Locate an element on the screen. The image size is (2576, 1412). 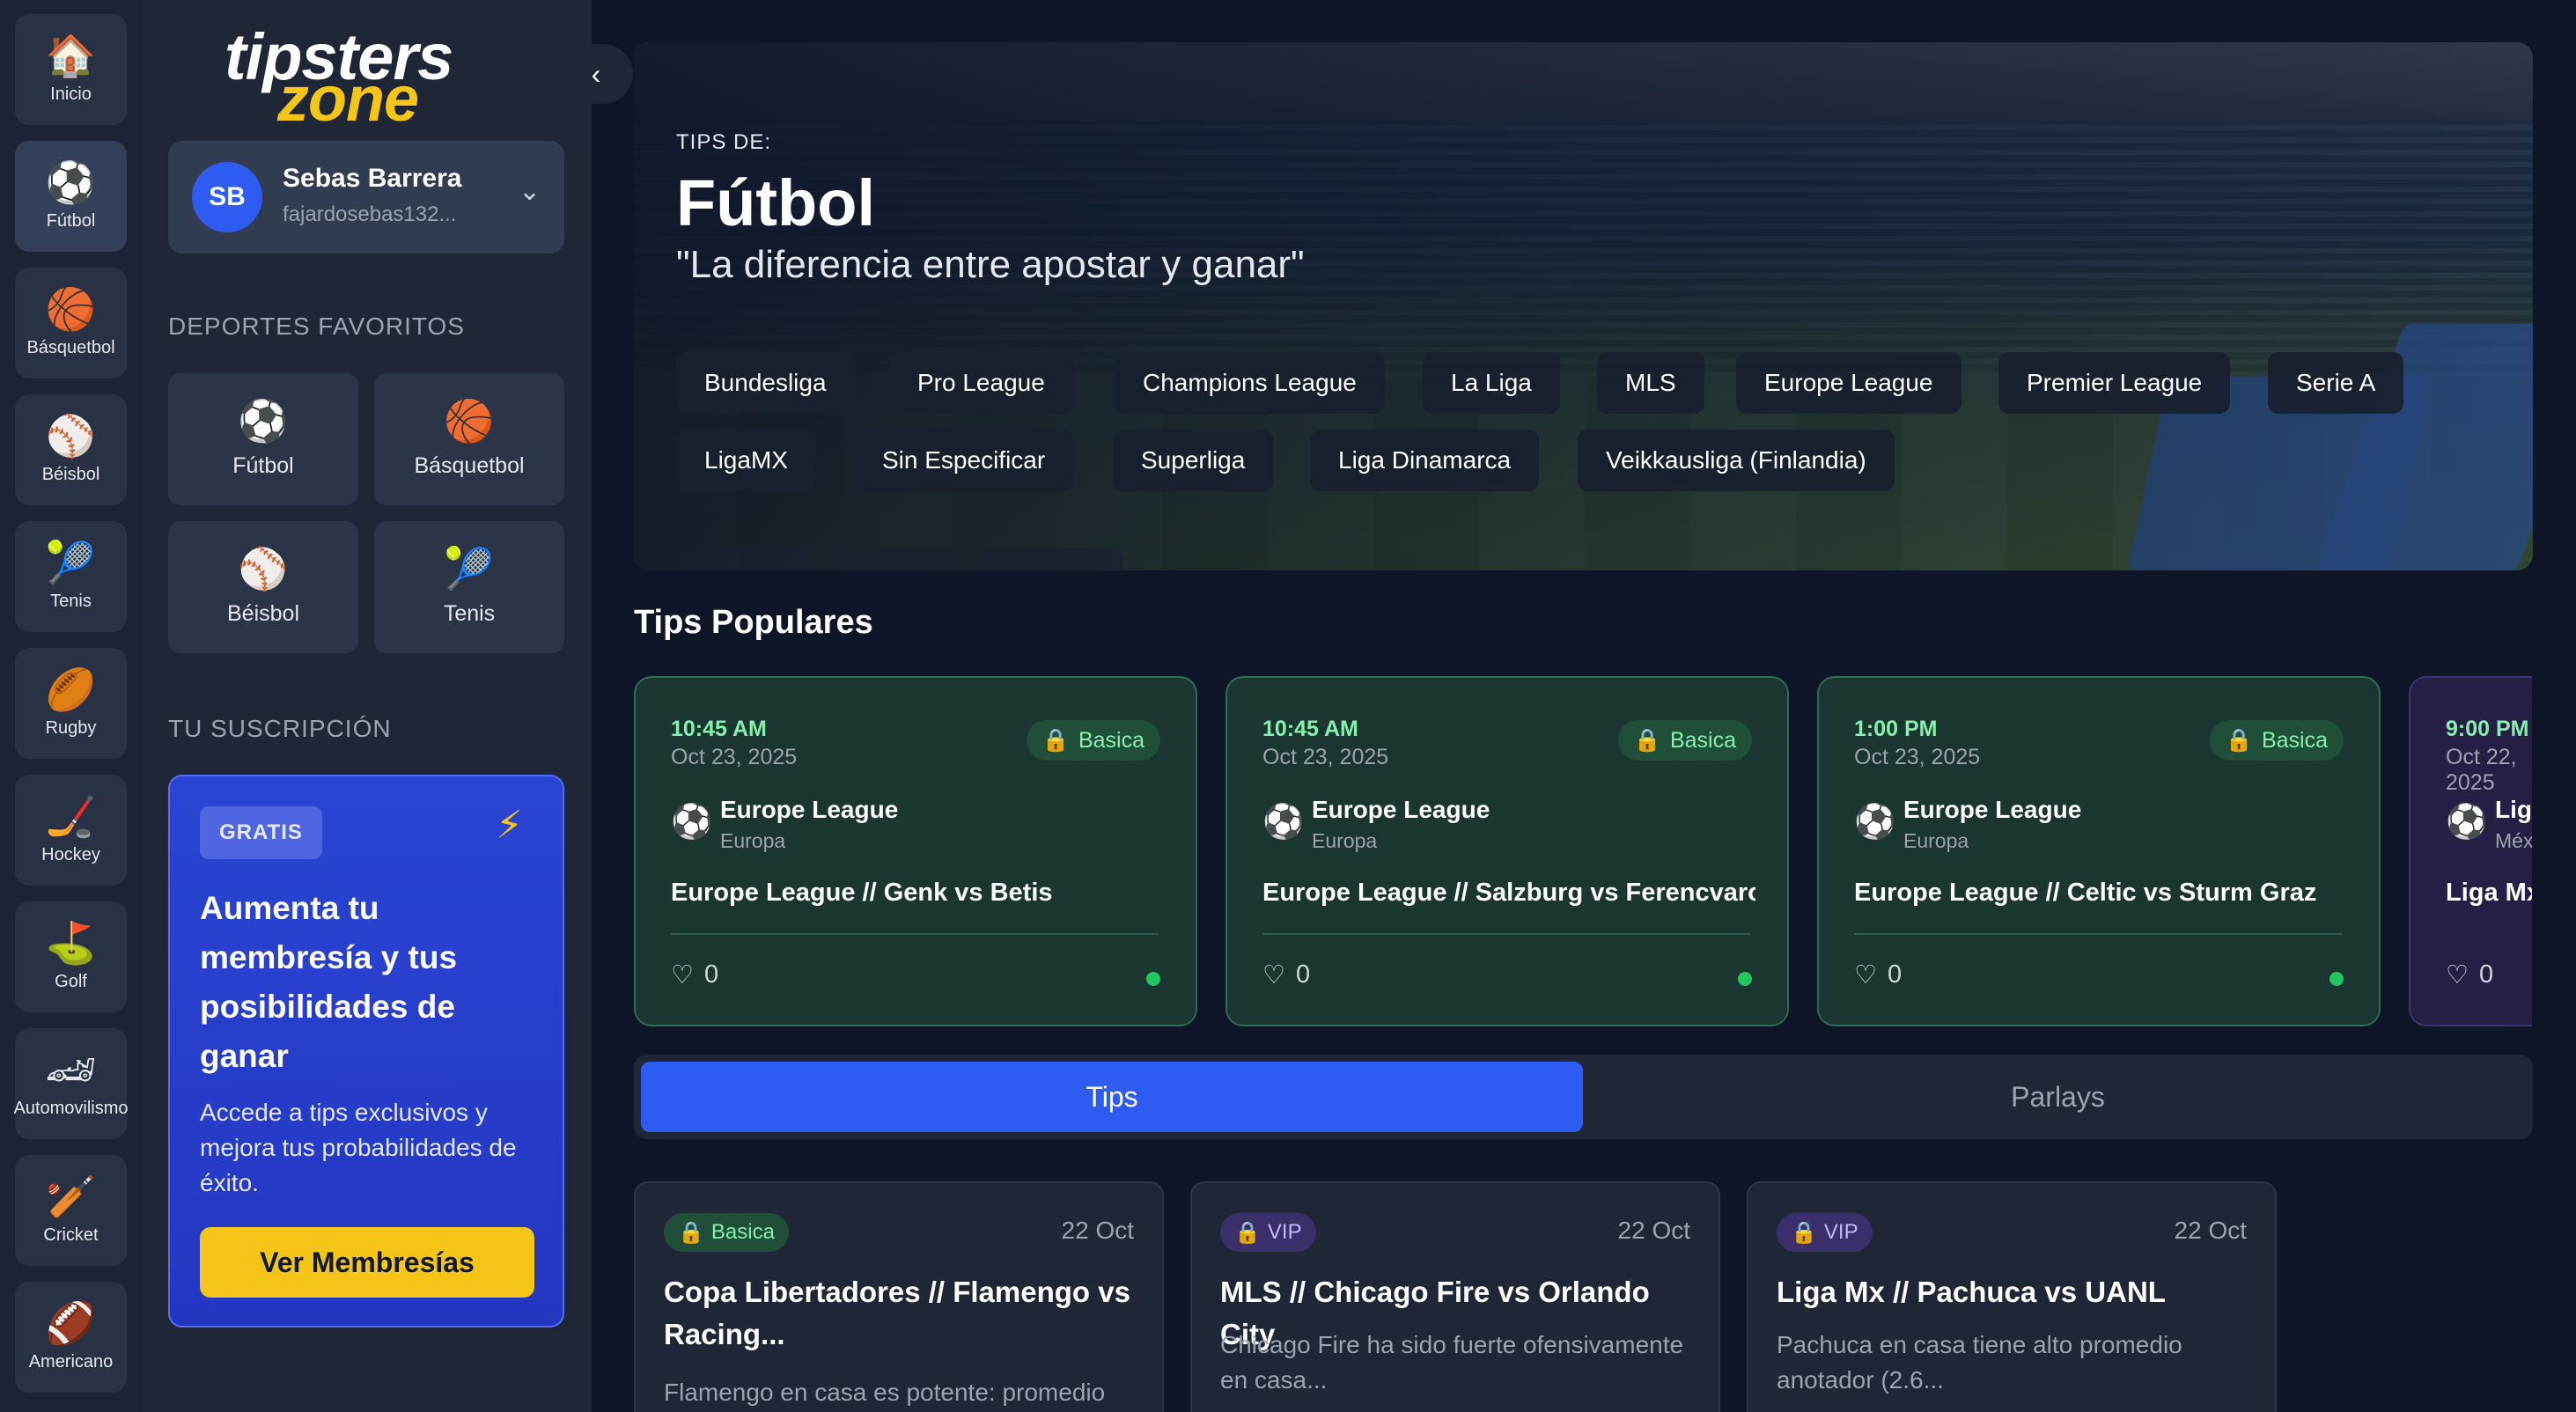
match-title: Liga Mx // Pachuca vs UANL is located at coordinates (2489, 893).